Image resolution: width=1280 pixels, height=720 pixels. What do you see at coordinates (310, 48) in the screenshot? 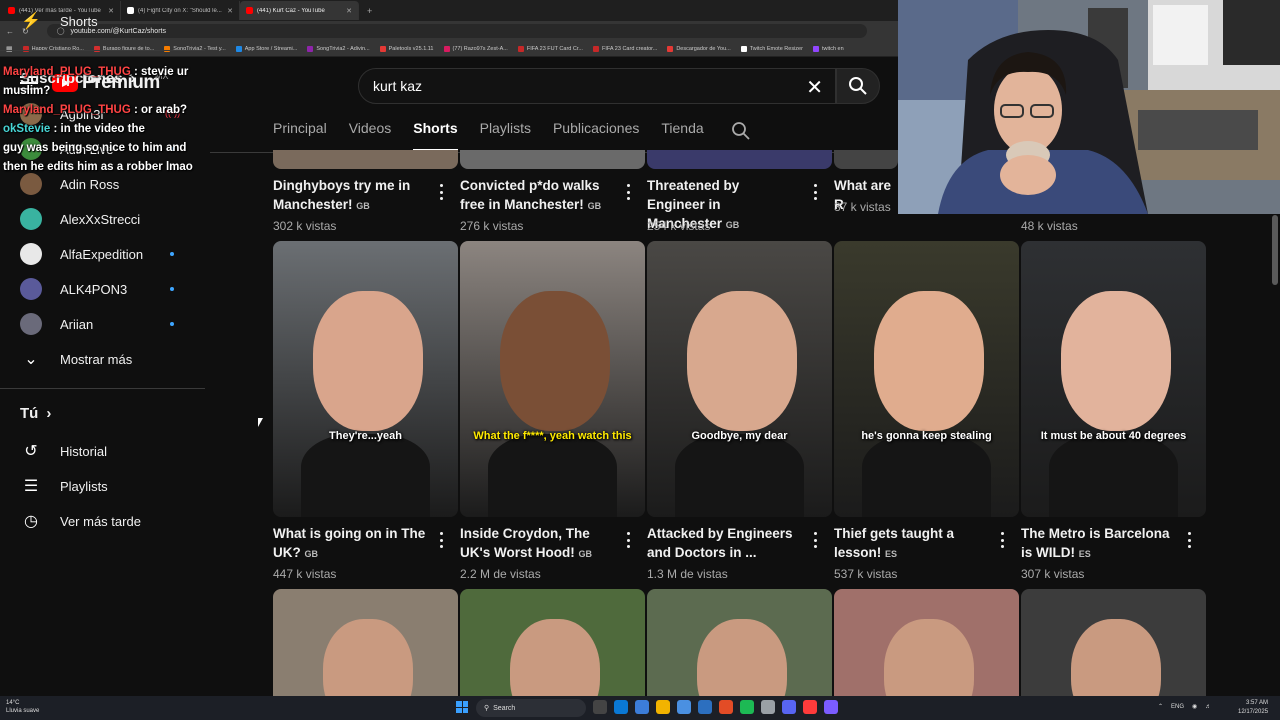
I see `bookmark-favicon-icon` at bounding box center [310, 48].